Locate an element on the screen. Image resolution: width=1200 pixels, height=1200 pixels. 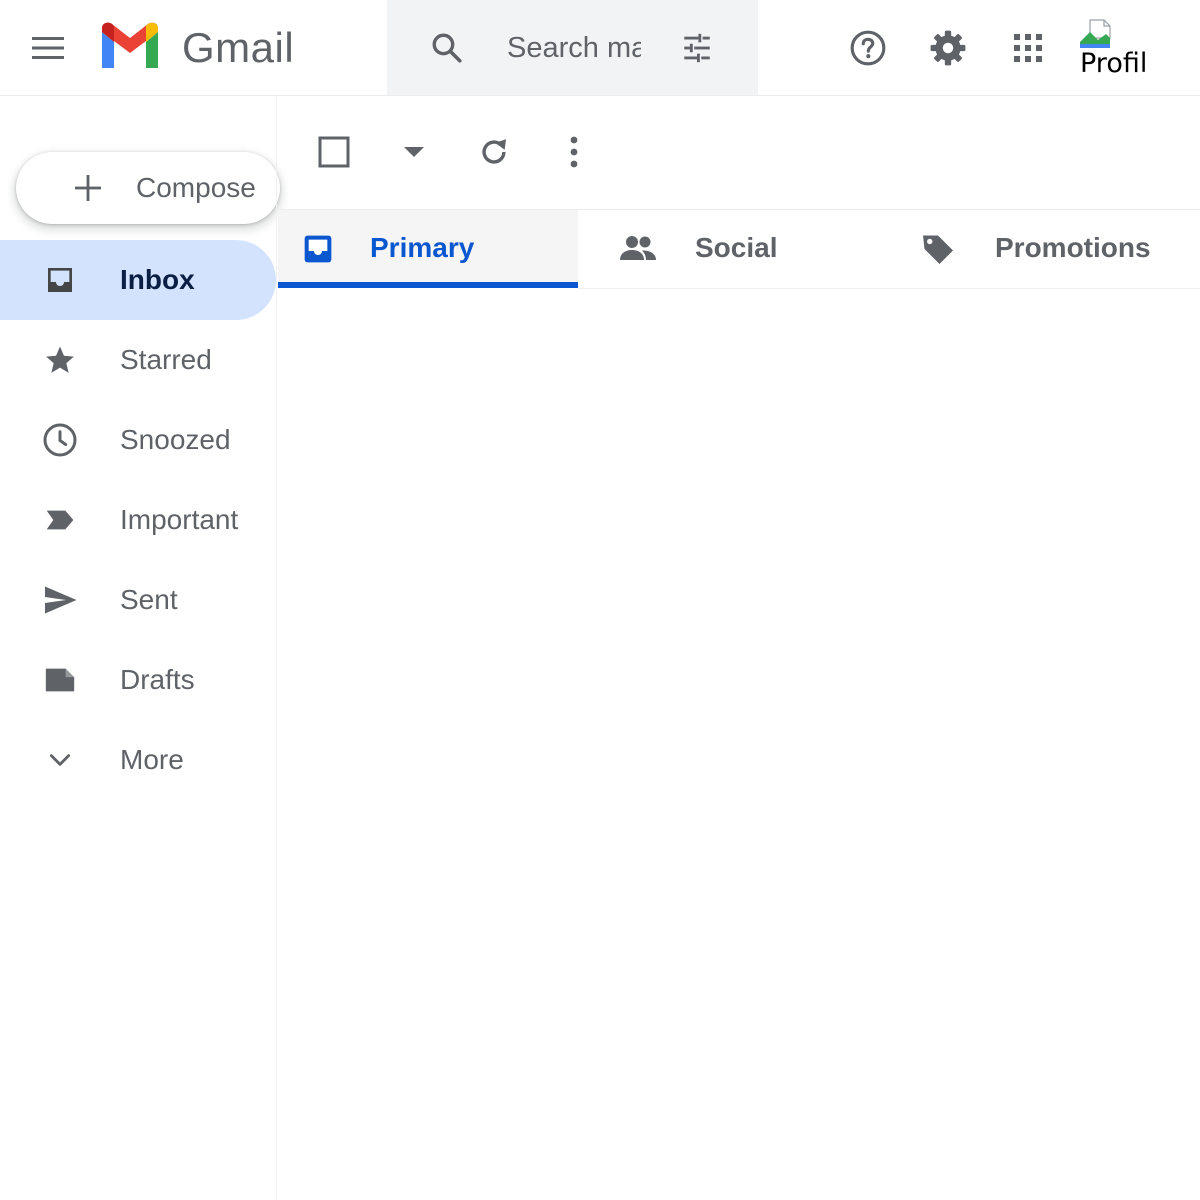
sidebar-item-label: Starred is located at coordinates (166, 359).